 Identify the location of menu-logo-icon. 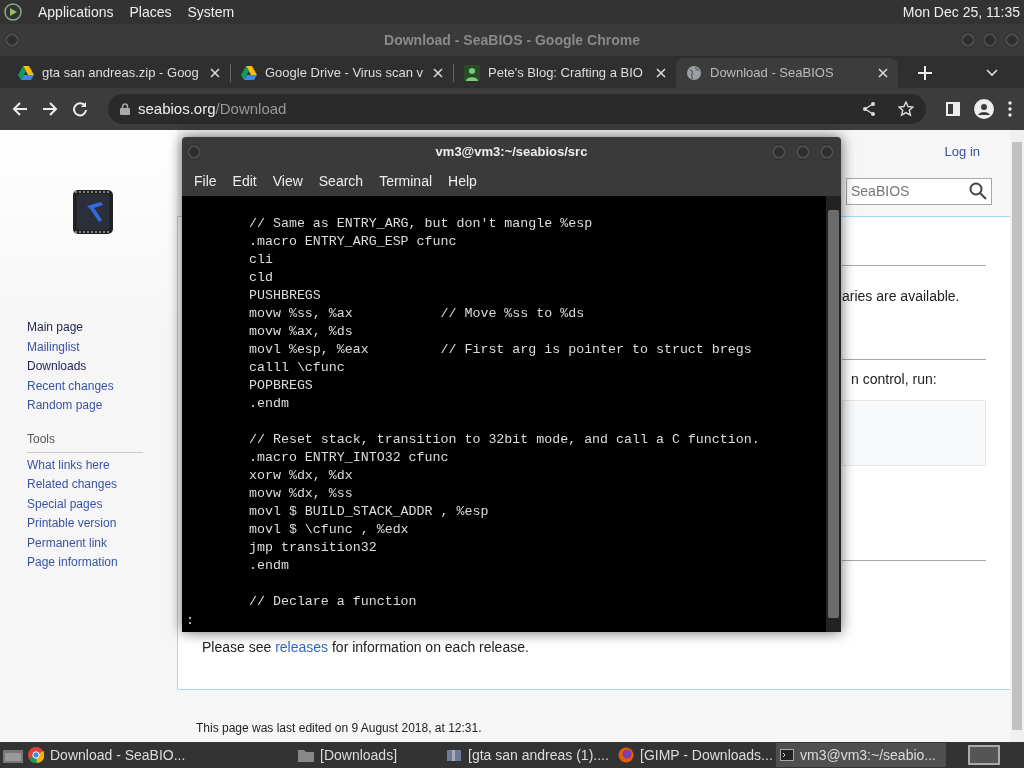
(13, 12).